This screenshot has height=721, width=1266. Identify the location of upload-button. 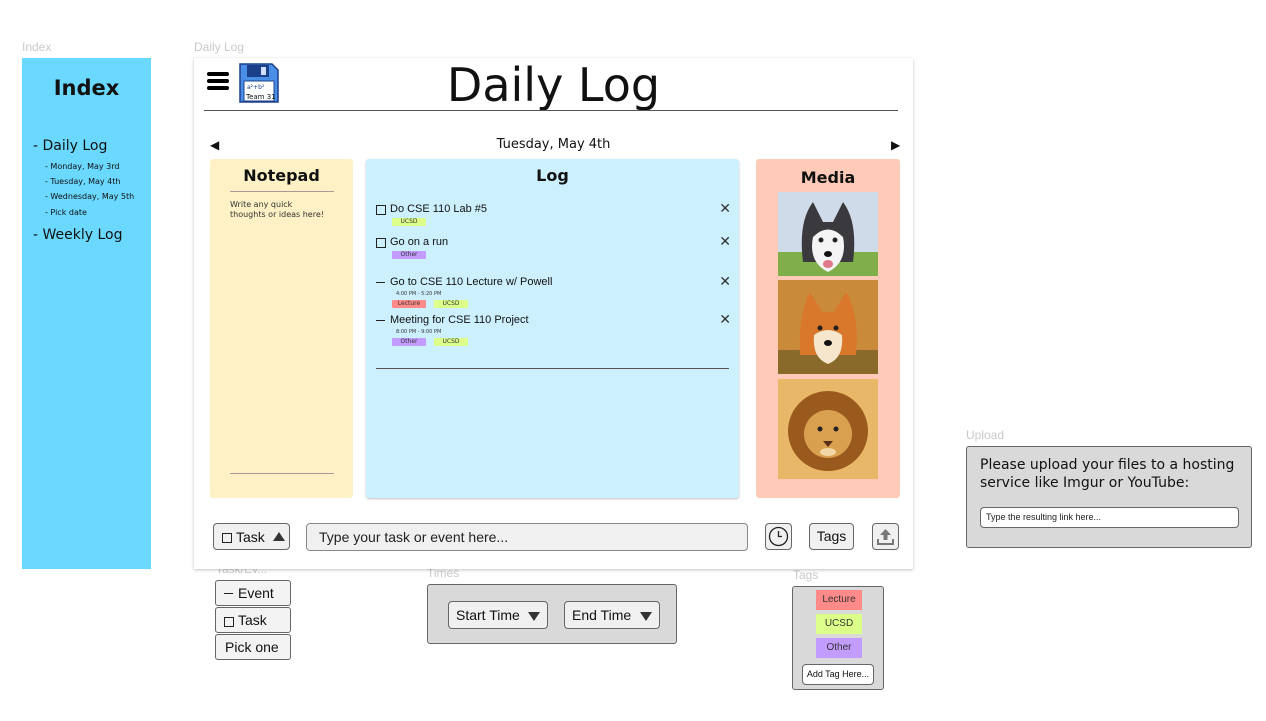
(885, 536).